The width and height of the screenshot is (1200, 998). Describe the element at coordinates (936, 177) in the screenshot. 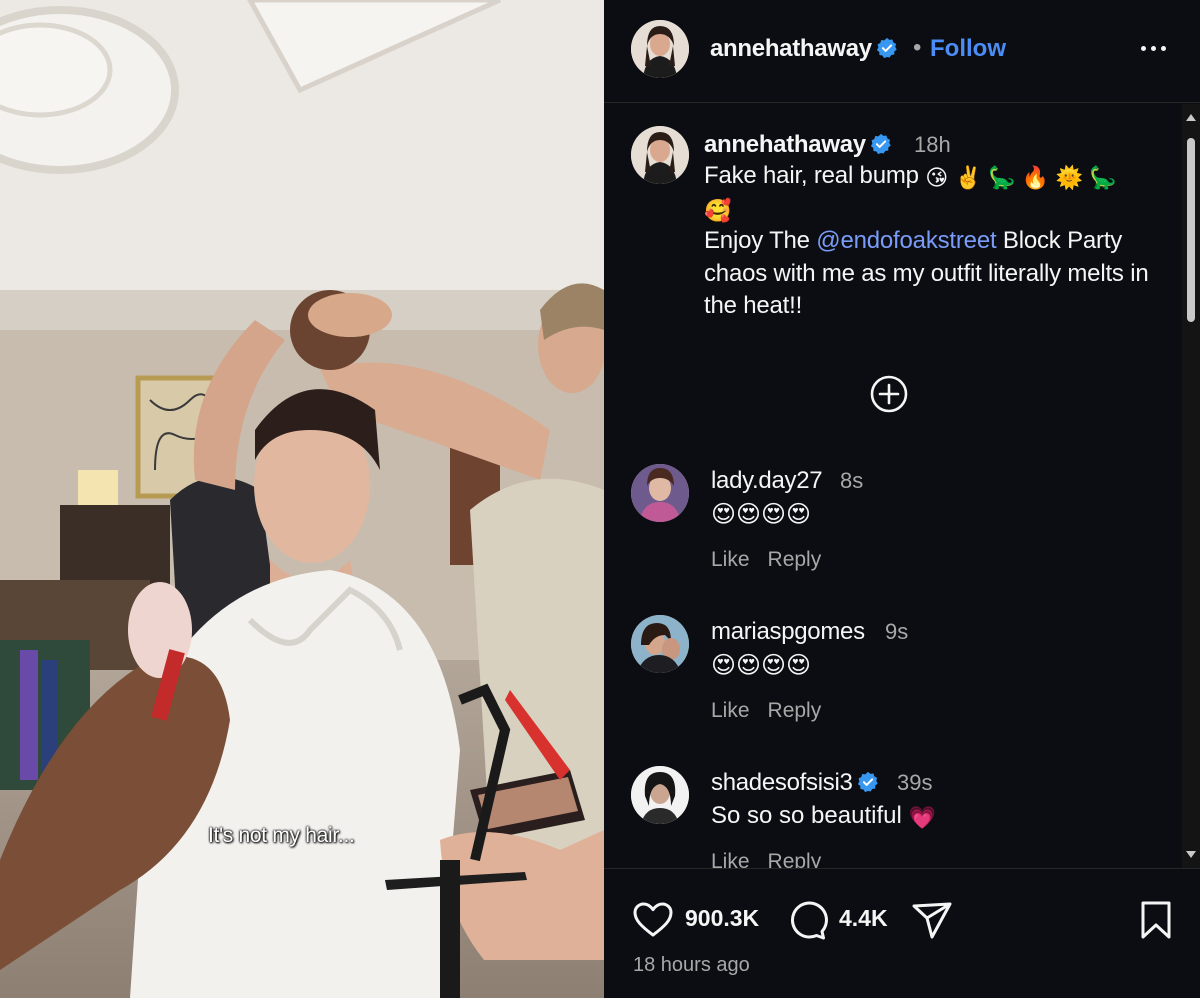

I see `emoji: 😘` at that location.